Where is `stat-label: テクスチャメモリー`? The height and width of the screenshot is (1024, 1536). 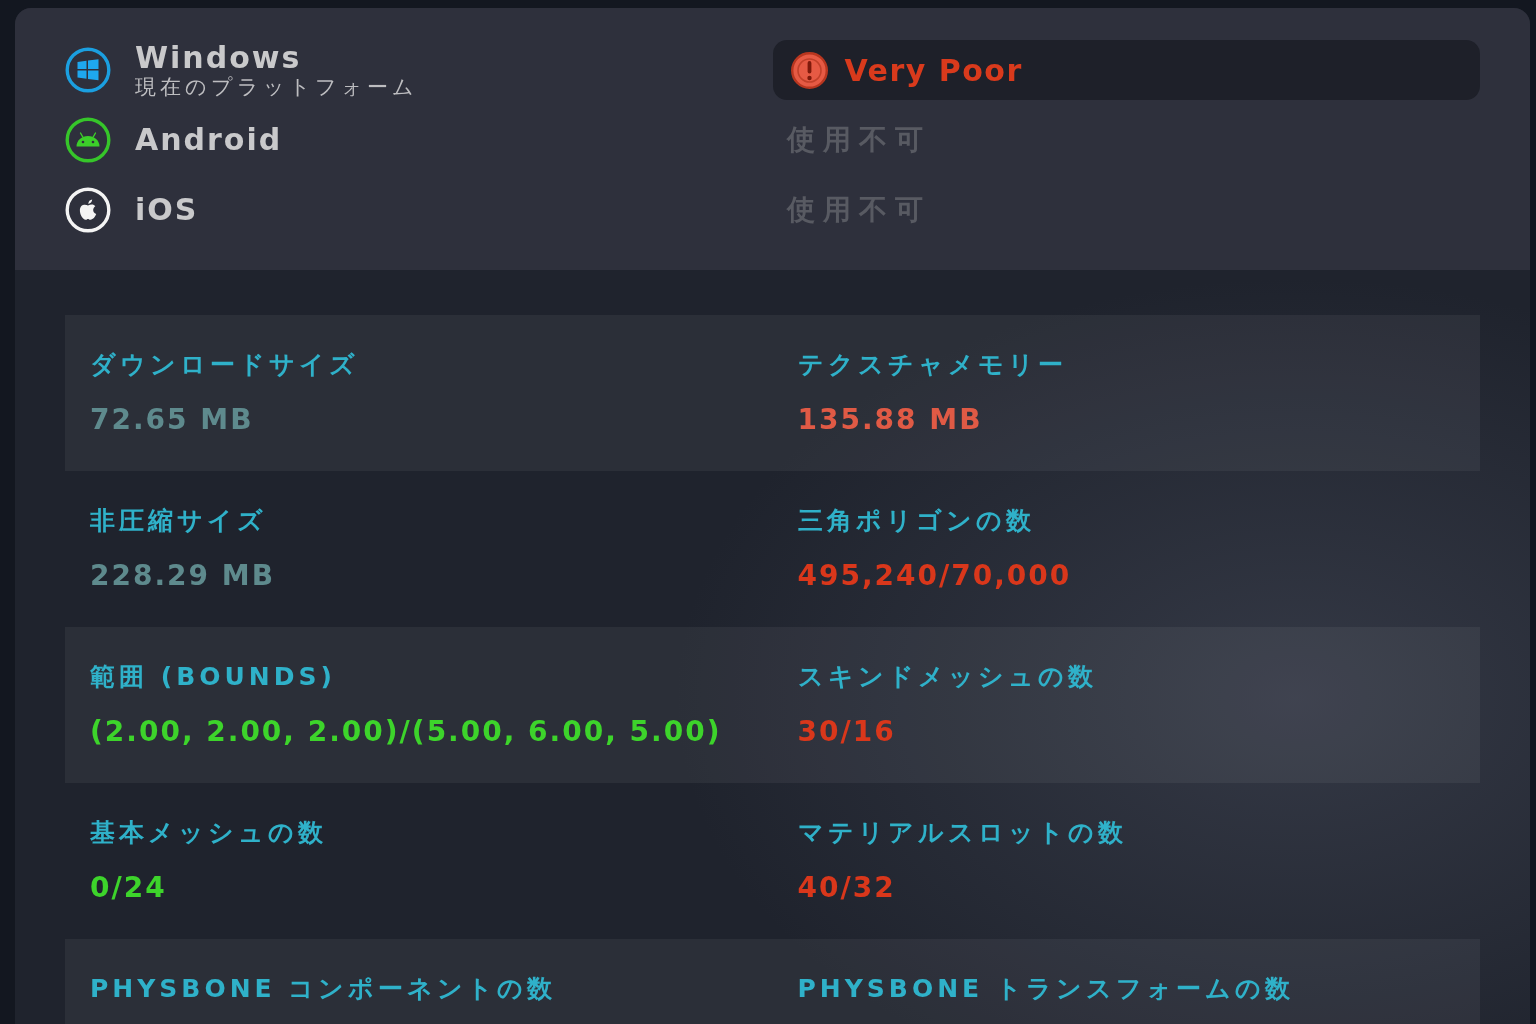 stat-label: テクスチャメモリー is located at coordinates (932, 365).